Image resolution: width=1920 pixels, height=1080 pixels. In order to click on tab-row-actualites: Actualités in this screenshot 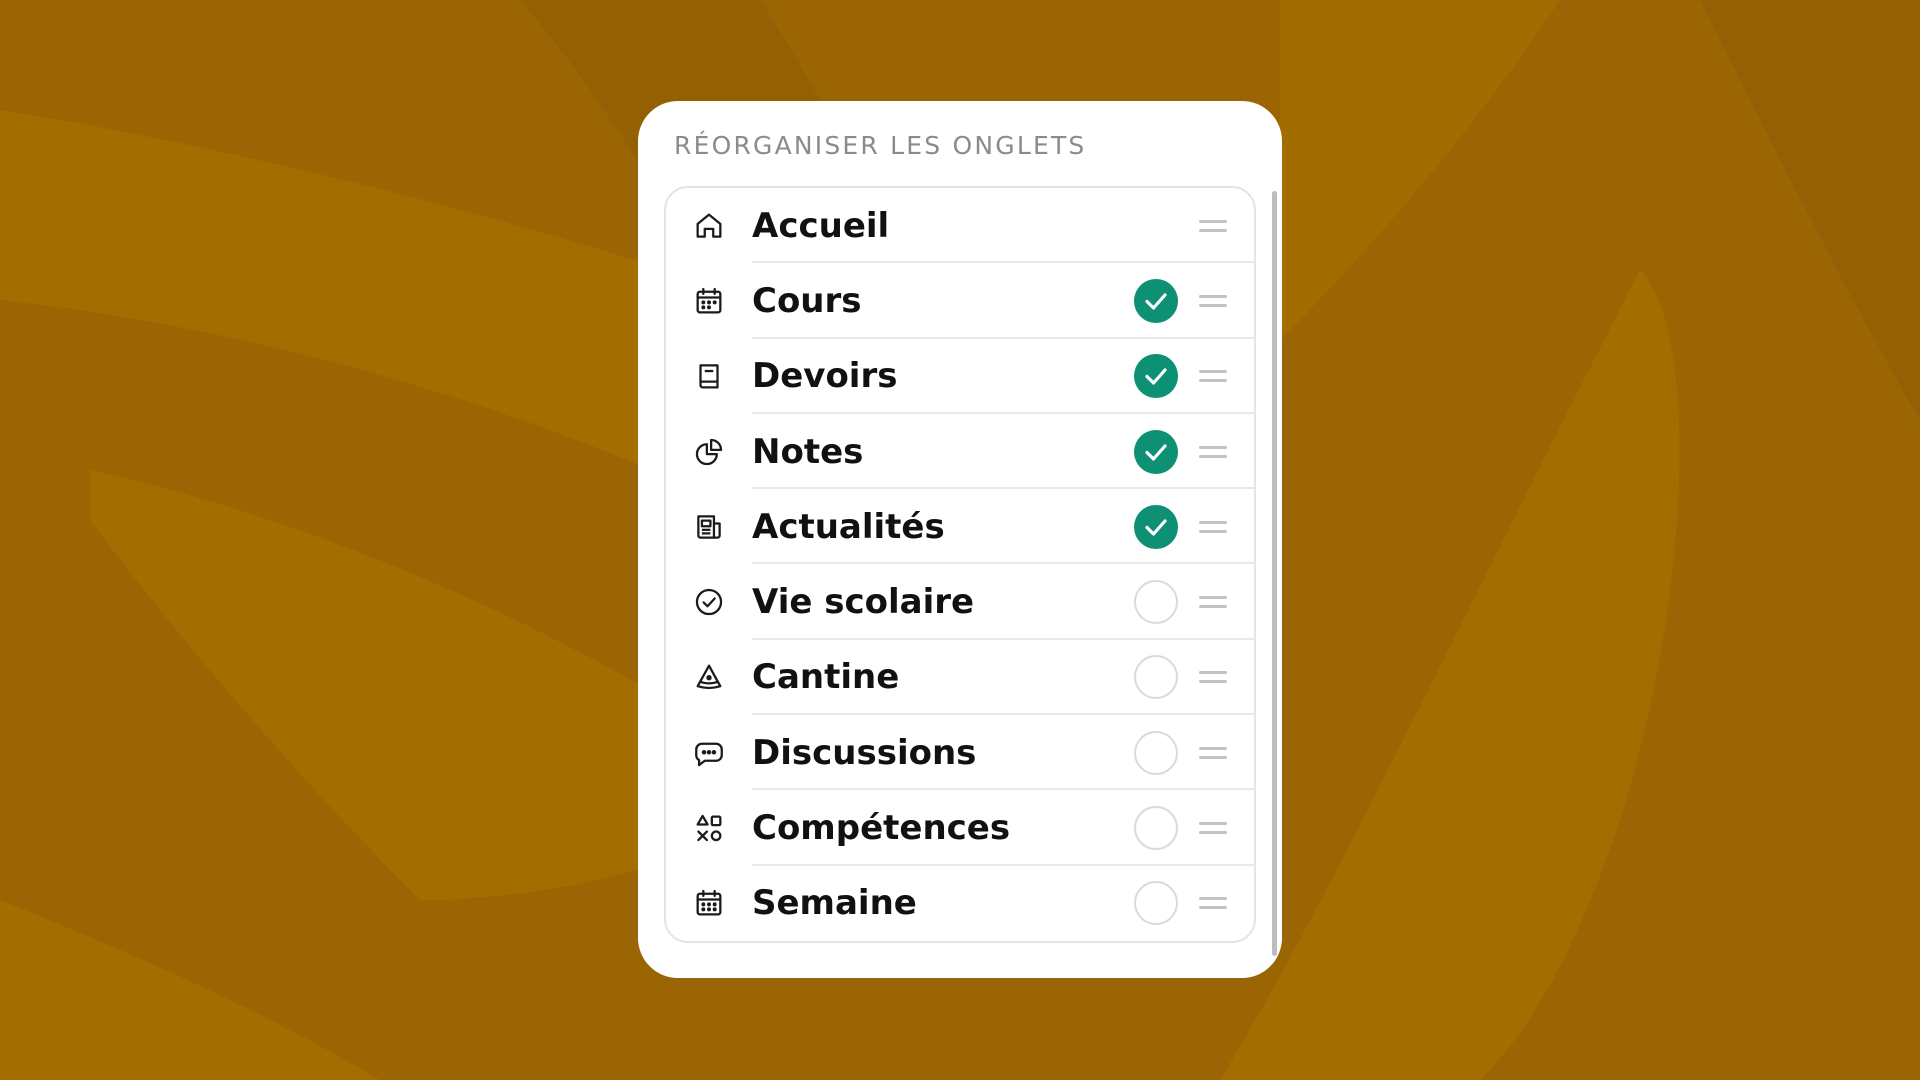, I will do `click(960, 527)`.